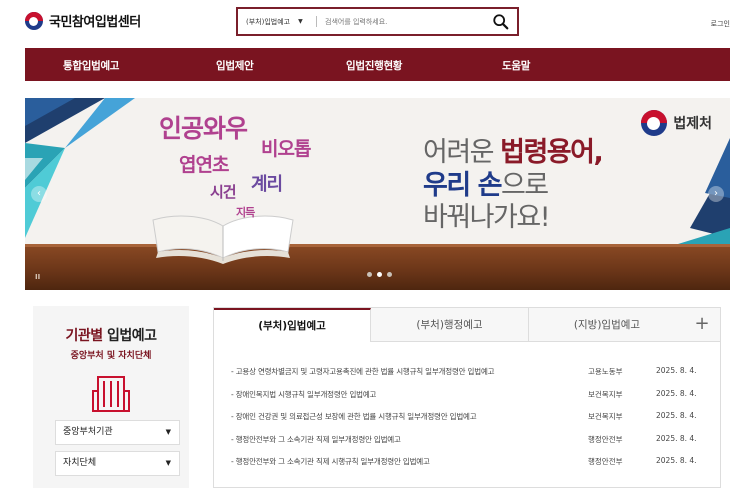 This screenshot has width=743, height=497. What do you see at coordinates (111, 356) in the screenshot?
I see `agency-panel-subtitle: 중앙부처 및 자치단체` at bounding box center [111, 356].